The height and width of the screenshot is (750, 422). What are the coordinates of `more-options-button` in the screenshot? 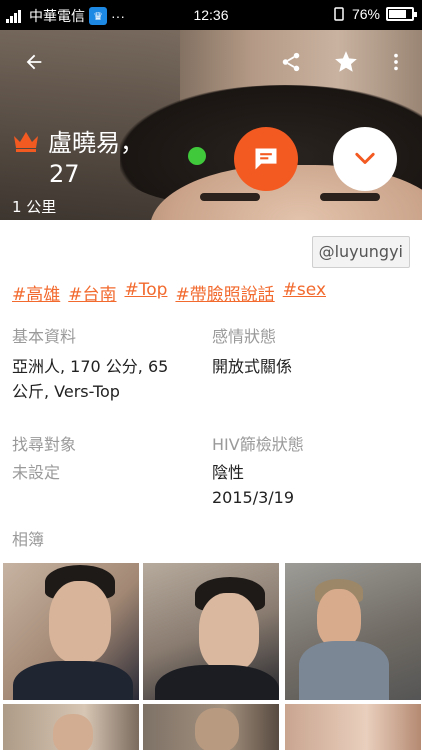 It's located at (396, 62).